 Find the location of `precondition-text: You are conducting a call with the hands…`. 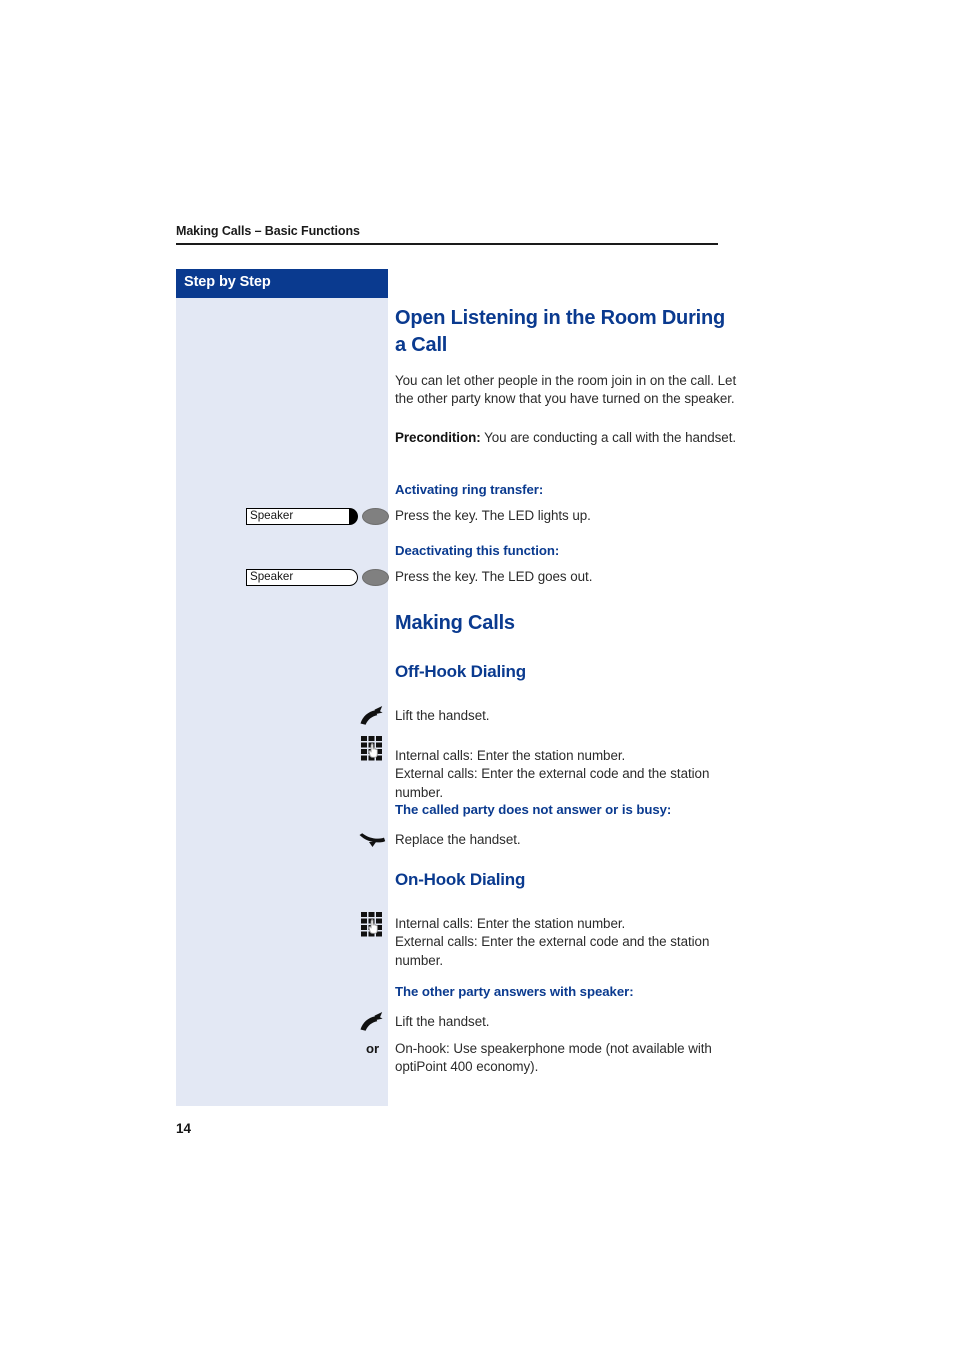

precondition-text: You are conducting a call with the hands… is located at coordinates (608, 437).